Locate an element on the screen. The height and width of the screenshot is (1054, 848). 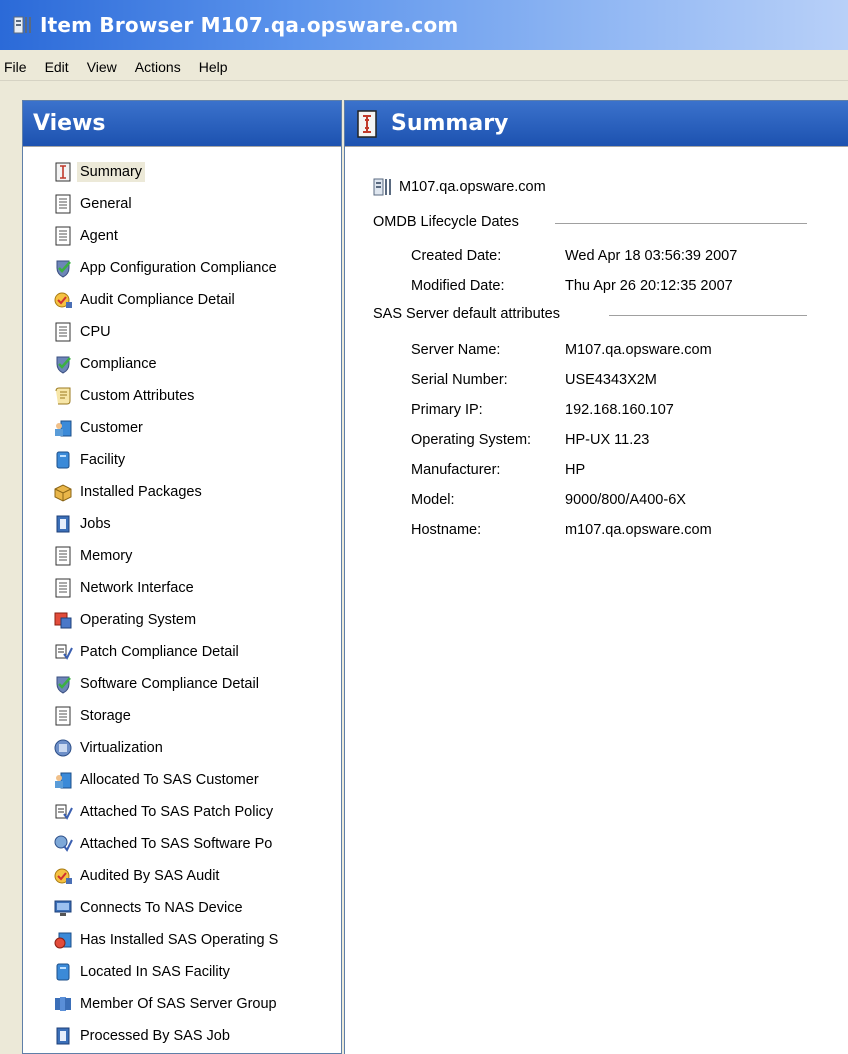
view-item-storage: Storage is located at coordinates (93, 716).